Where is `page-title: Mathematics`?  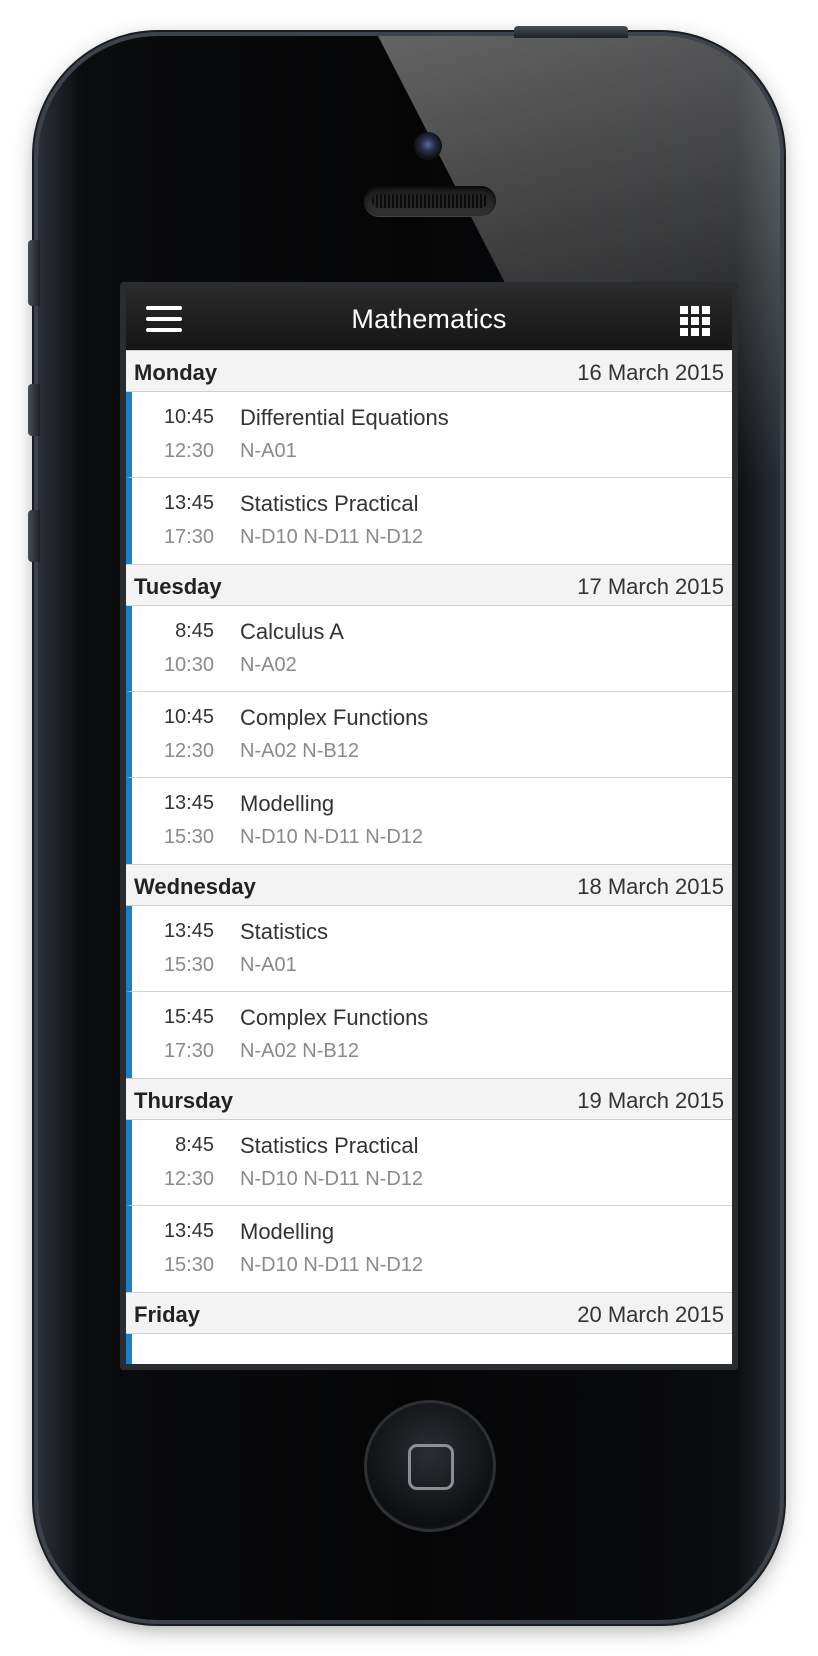 page-title: Mathematics is located at coordinates (429, 319).